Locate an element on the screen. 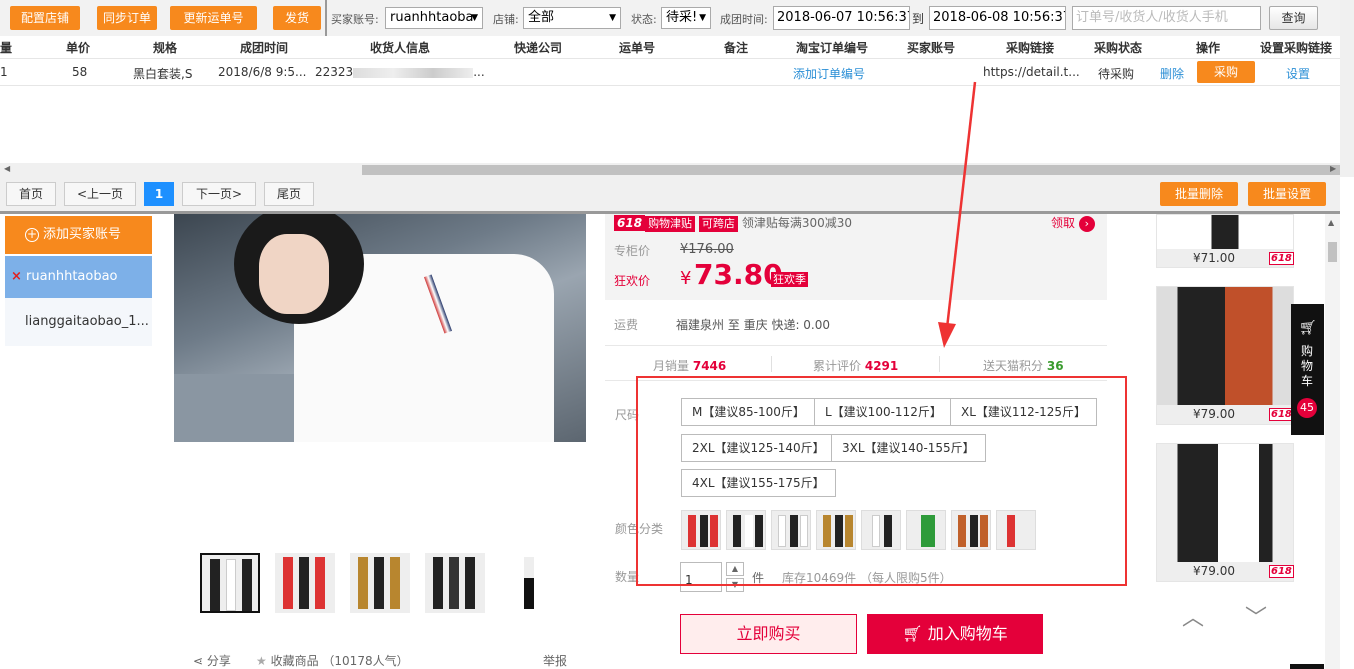  side-cart: 🛒︎ 购物车 45 is located at coordinates (1307, 369).